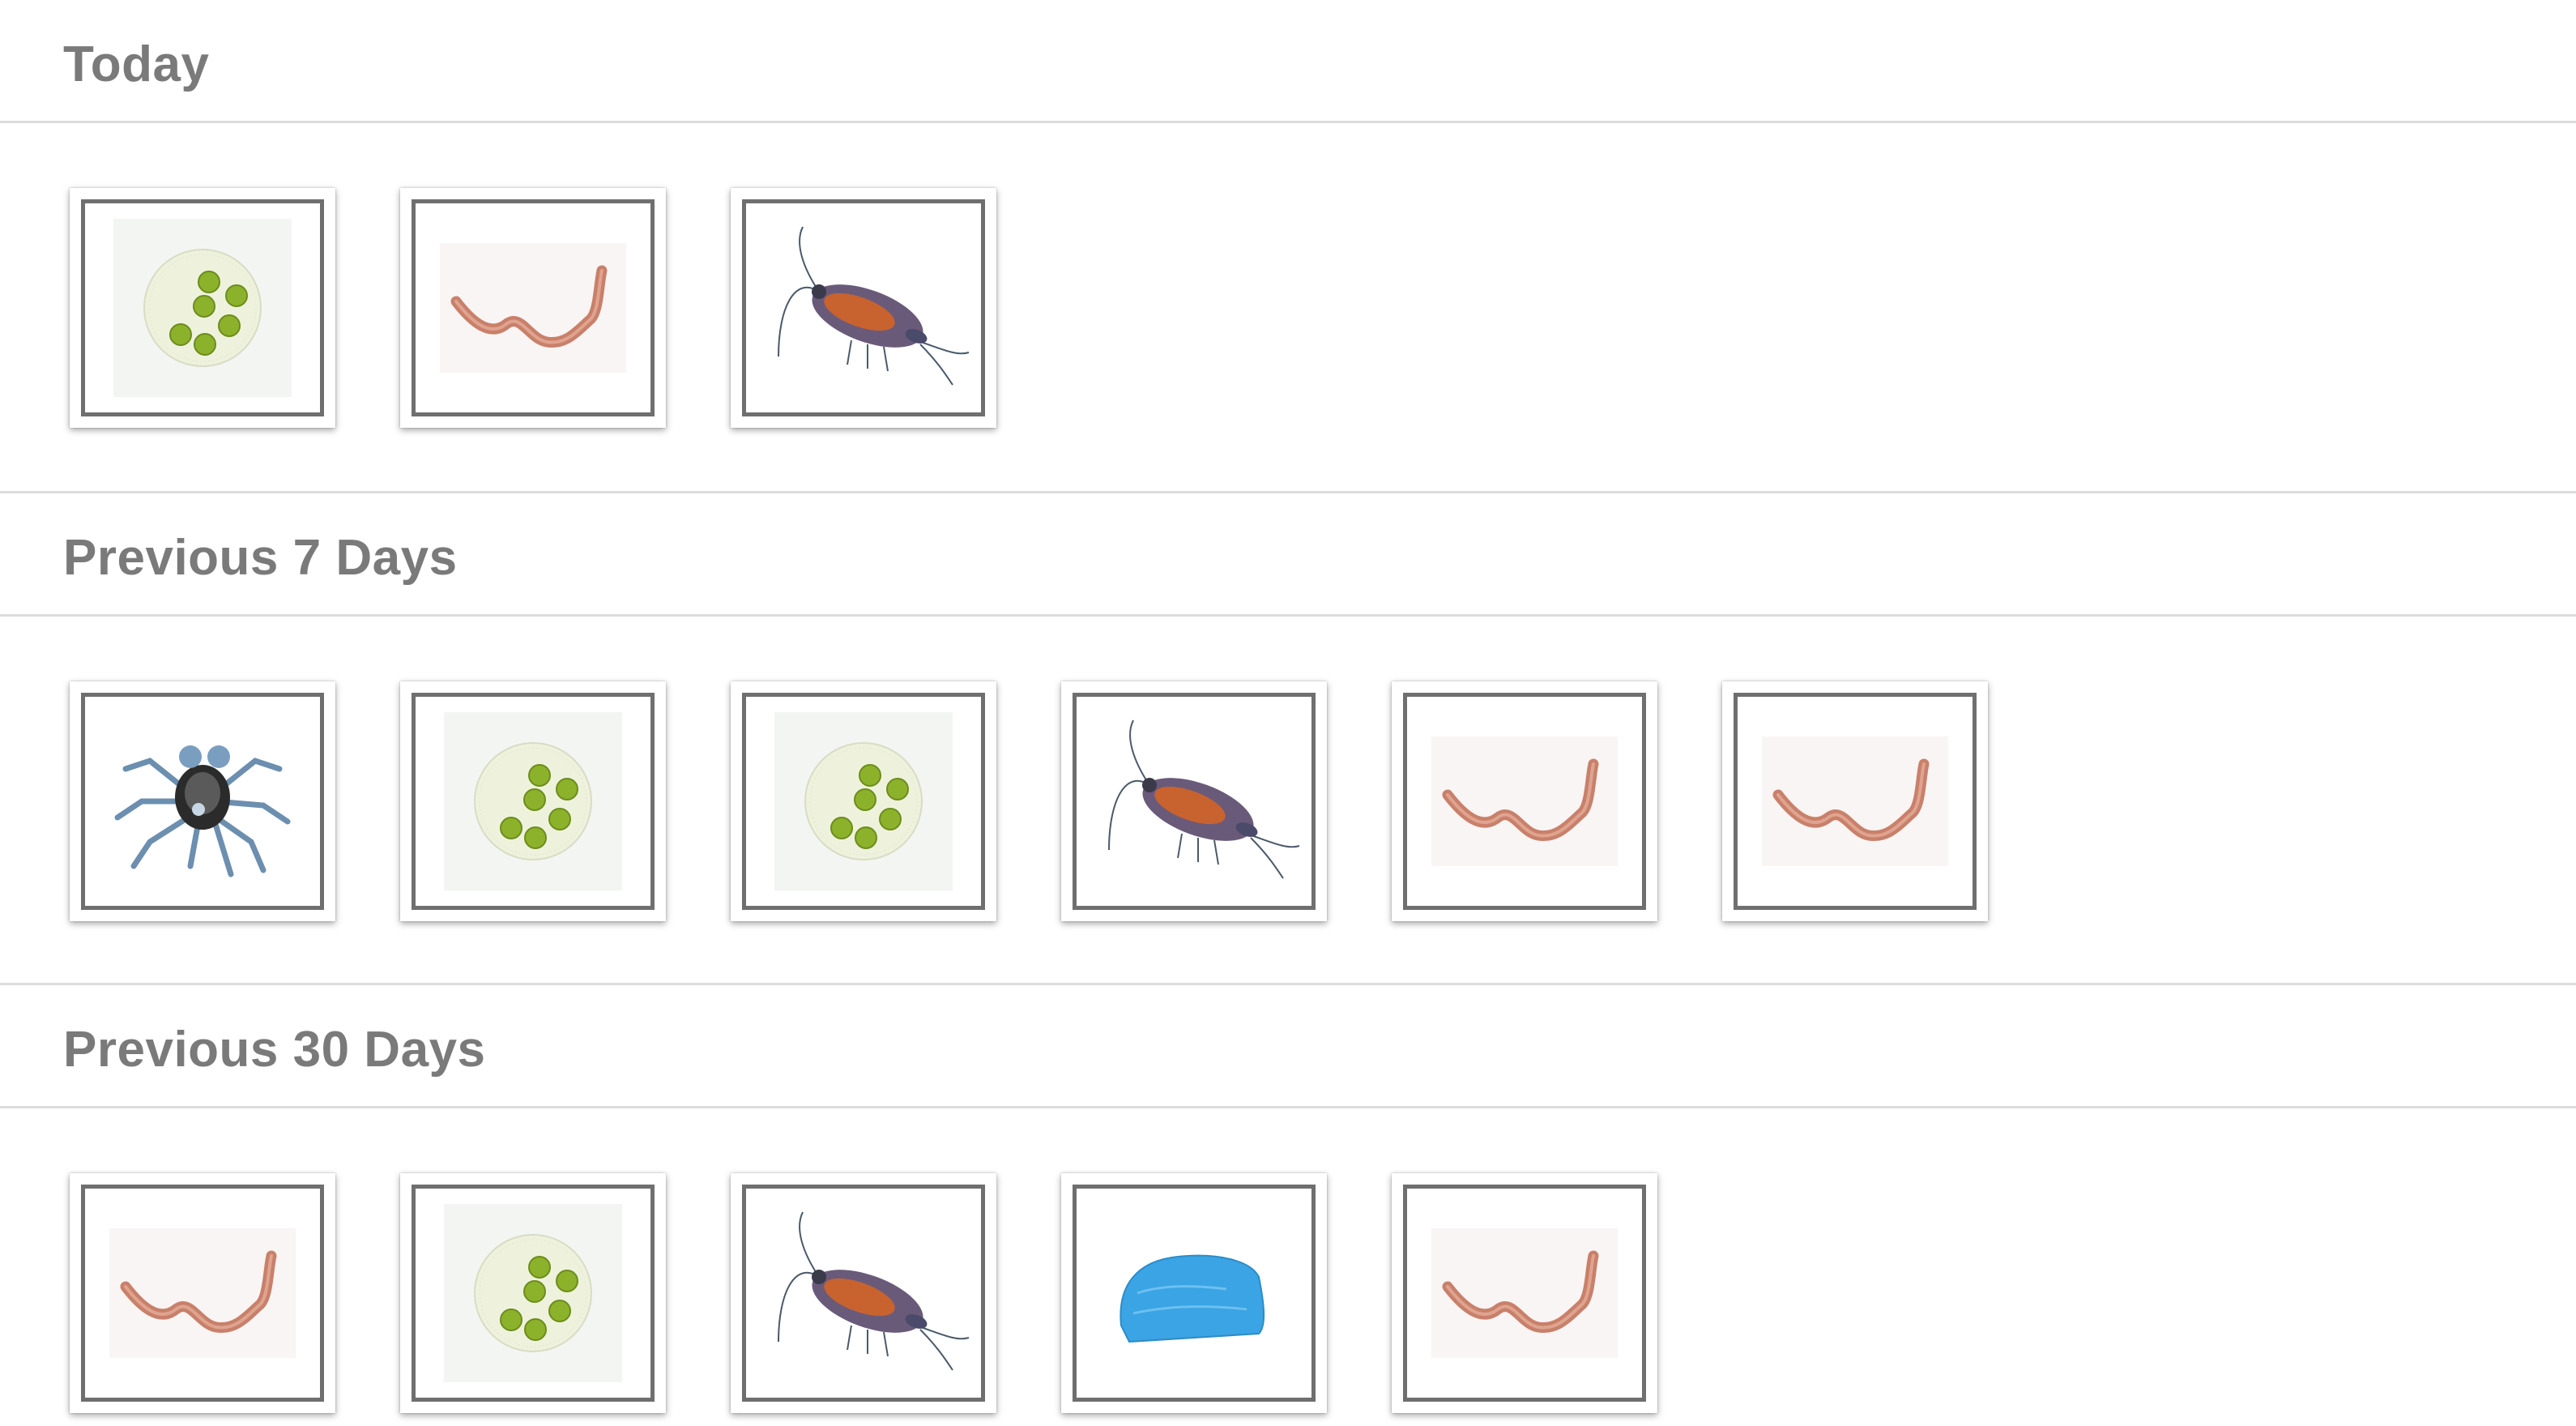 The height and width of the screenshot is (1426, 2576). Describe the element at coordinates (1288, 1046) in the screenshot. I see `section-header-previous-30-days: Previous 30 Days` at that location.